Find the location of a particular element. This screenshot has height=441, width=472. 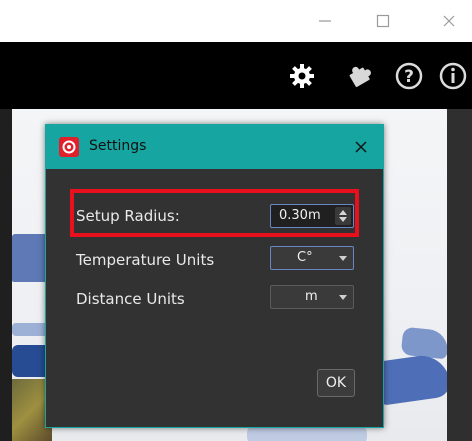

dialog-title-bar: Settings is located at coordinates (214, 147).